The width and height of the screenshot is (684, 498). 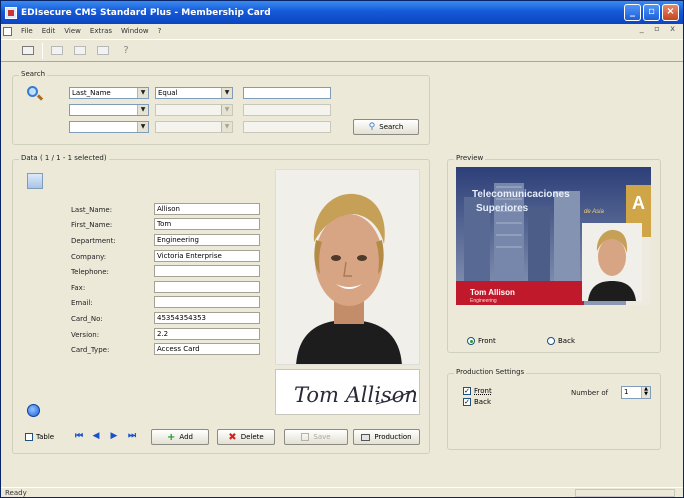 What do you see at coordinates (207, 349) in the screenshot?
I see `card-type-field: Access Card` at bounding box center [207, 349].